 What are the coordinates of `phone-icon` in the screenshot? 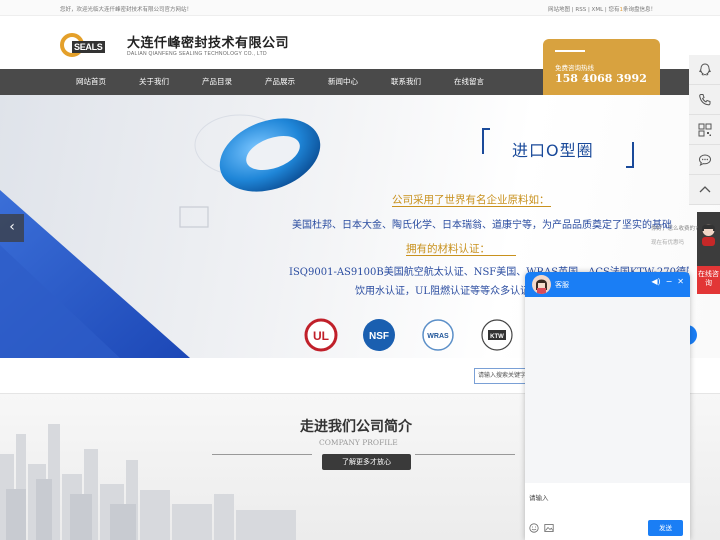 It's located at (704, 99).